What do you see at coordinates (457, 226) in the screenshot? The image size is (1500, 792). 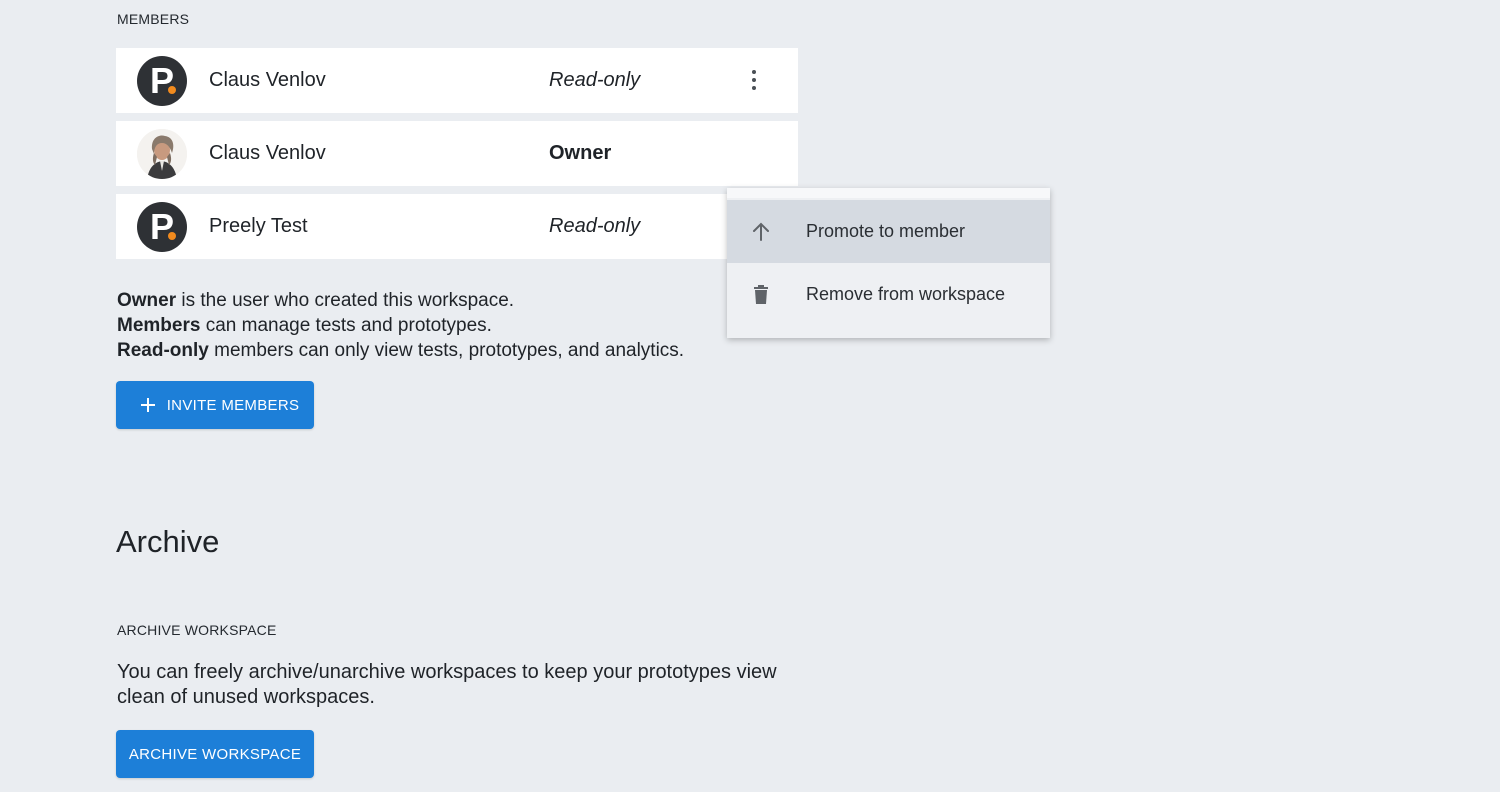 I see `member-row: P Preely Test Read-only` at bounding box center [457, 226].